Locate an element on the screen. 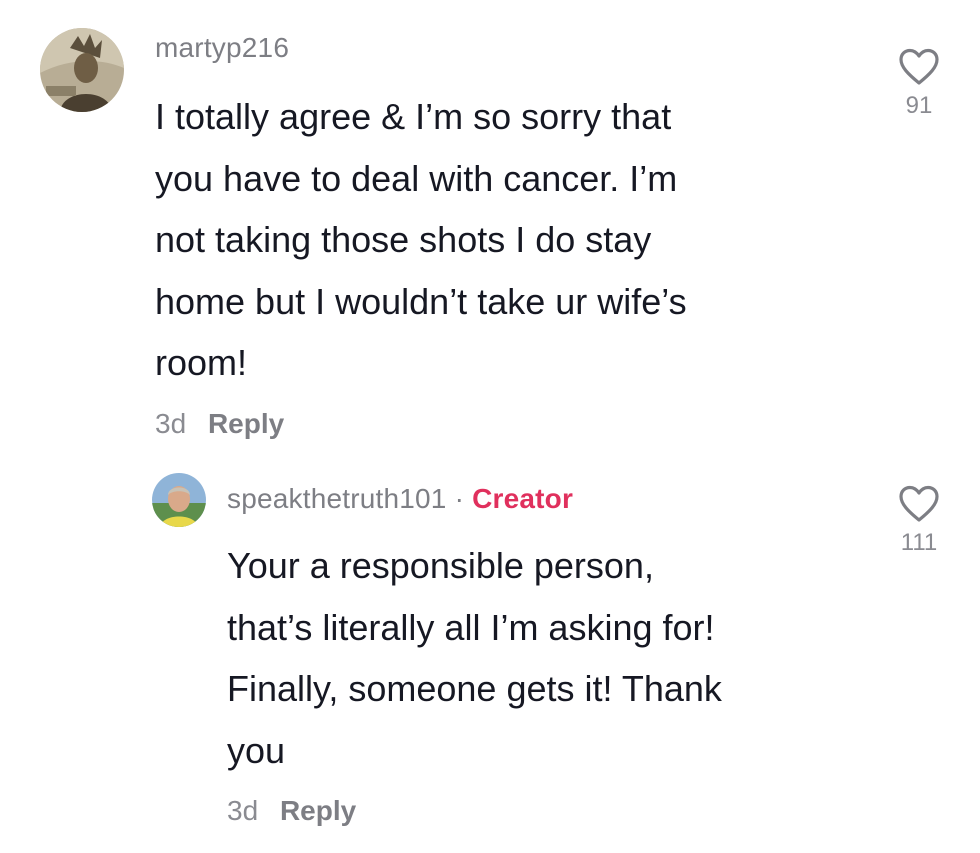 The image size is (980, 853). comment-text-line: room! is located at coordinates (201, 362).